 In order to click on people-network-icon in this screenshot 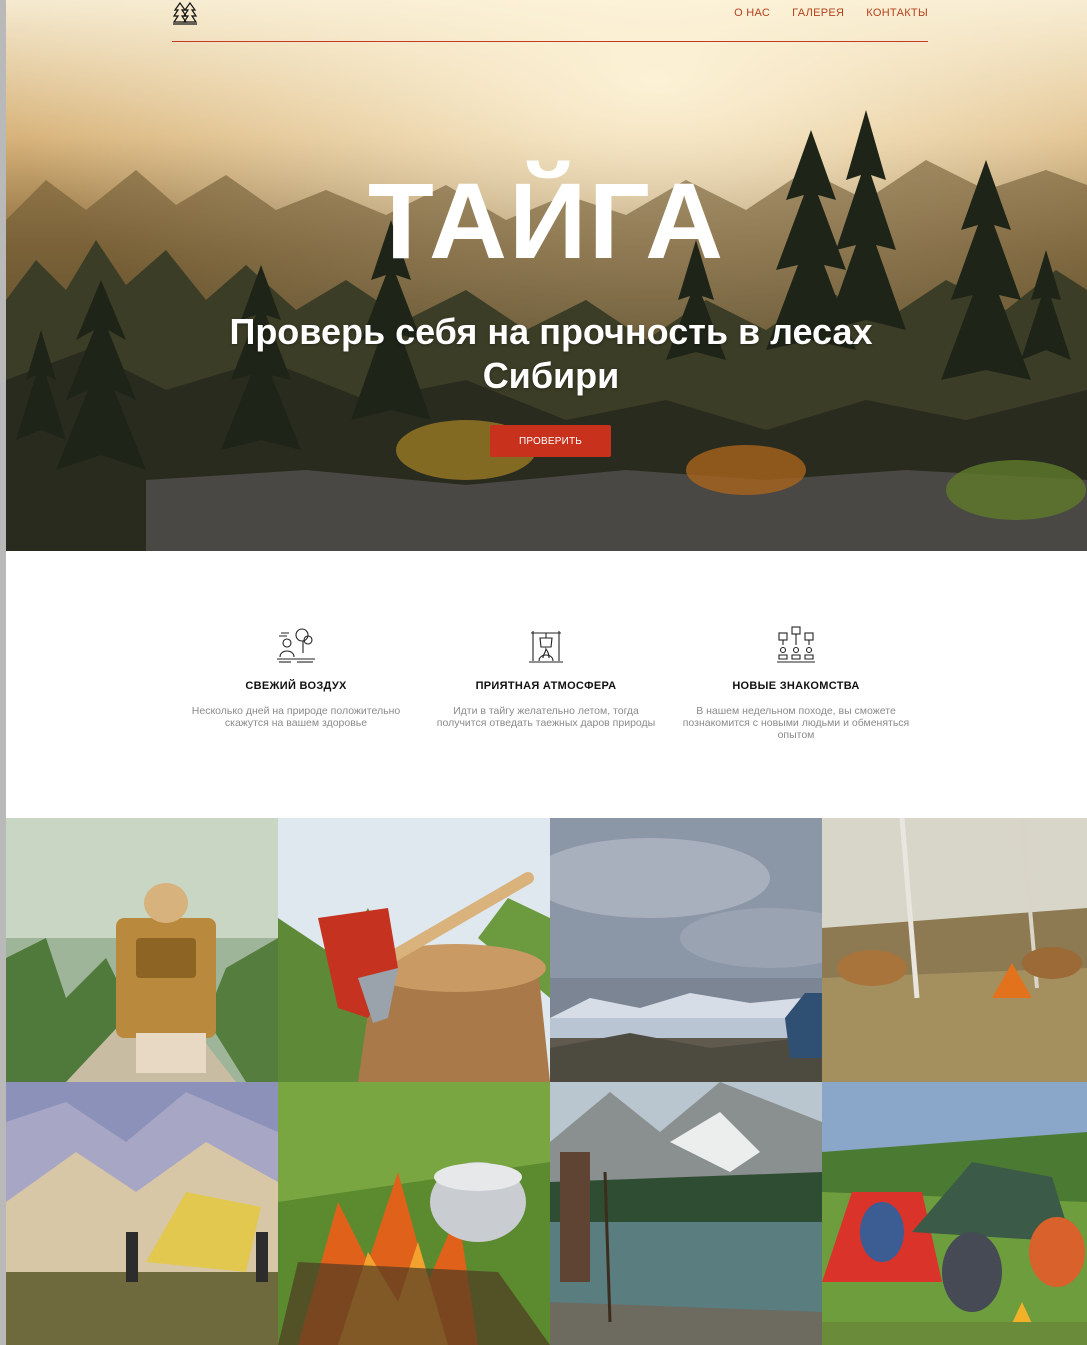, I will do `click(796, 644)`.